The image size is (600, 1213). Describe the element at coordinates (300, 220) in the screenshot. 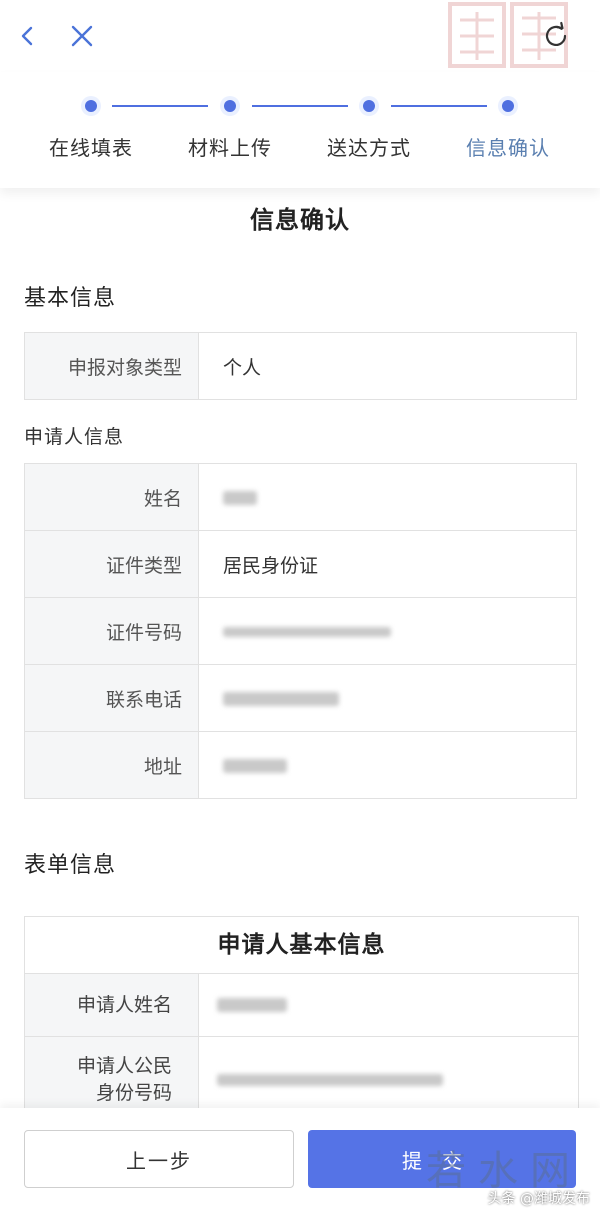

I see `page-title: 信息确认` at that location.